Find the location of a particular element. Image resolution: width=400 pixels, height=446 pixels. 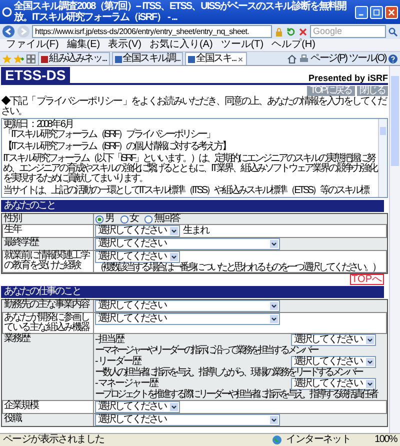

suffix-text: 生まれ is located at coordinates (195, 231).